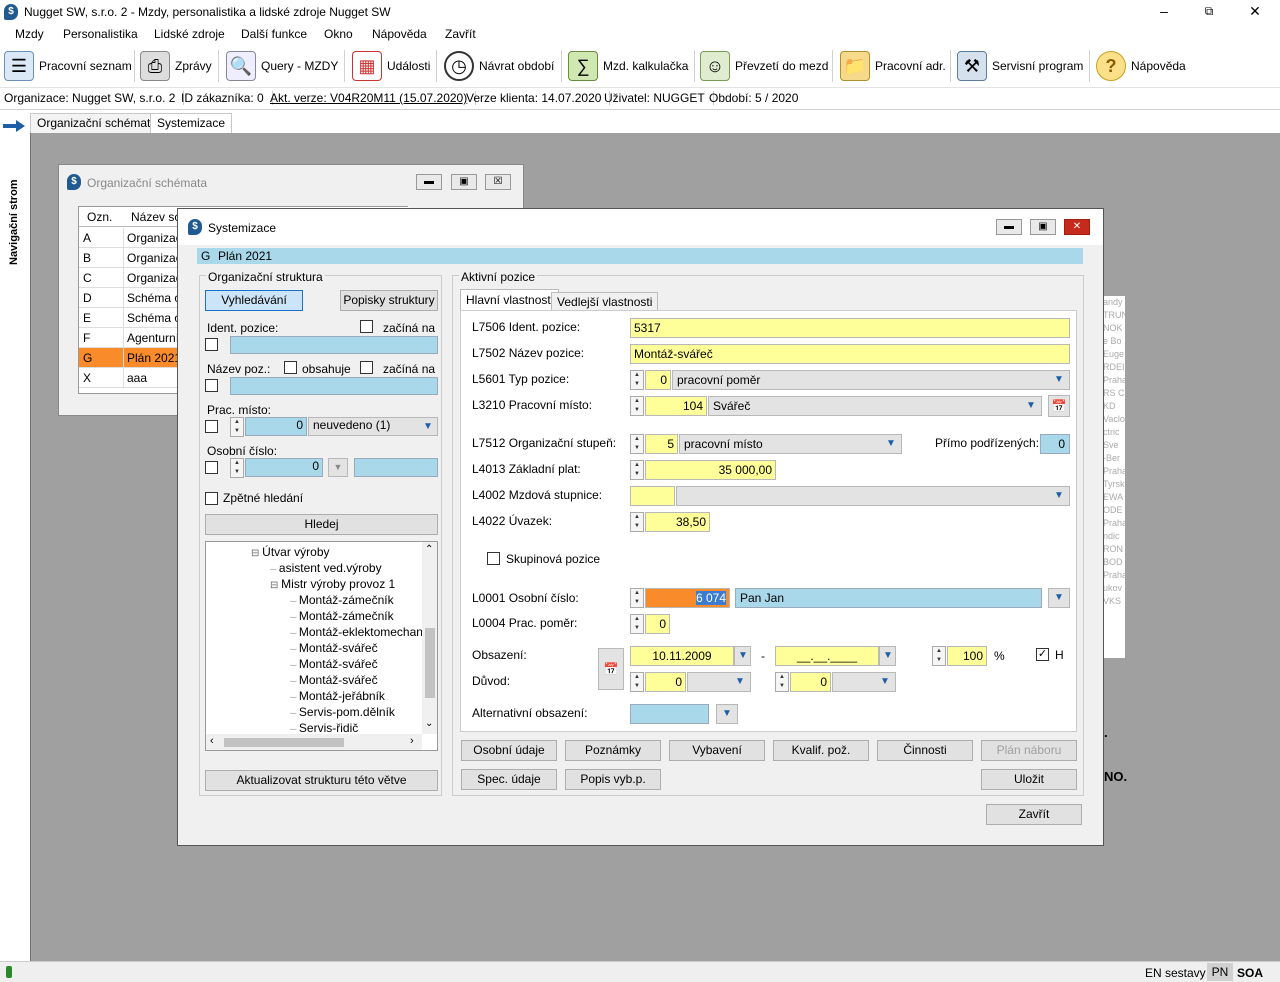 This screenshot has height=982, width=1280. What do you see at coordinates (237, 468) in the screenshot?
I see `osobni-cislo-spinner: ▲ ▼` at bounding box center [237, 468].